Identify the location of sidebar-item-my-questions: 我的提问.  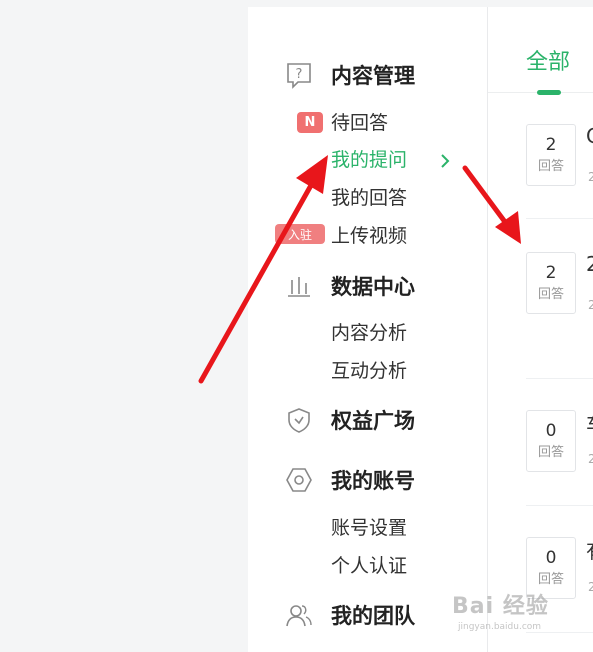
(369, 160).